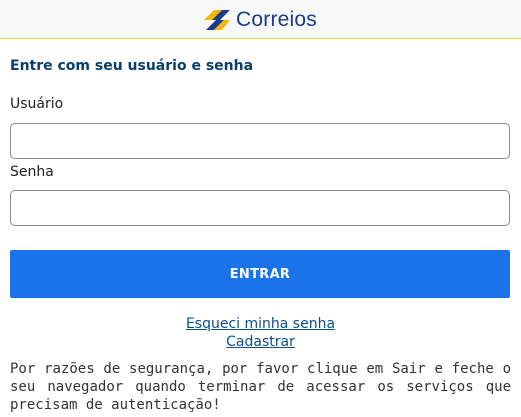 Image resolution: width=521 pixels, height=417 pixels. What do you see at coordinates (217, 19) in the screenshot?
I see `correios-logo-icon` at bounding box center [217, 19].